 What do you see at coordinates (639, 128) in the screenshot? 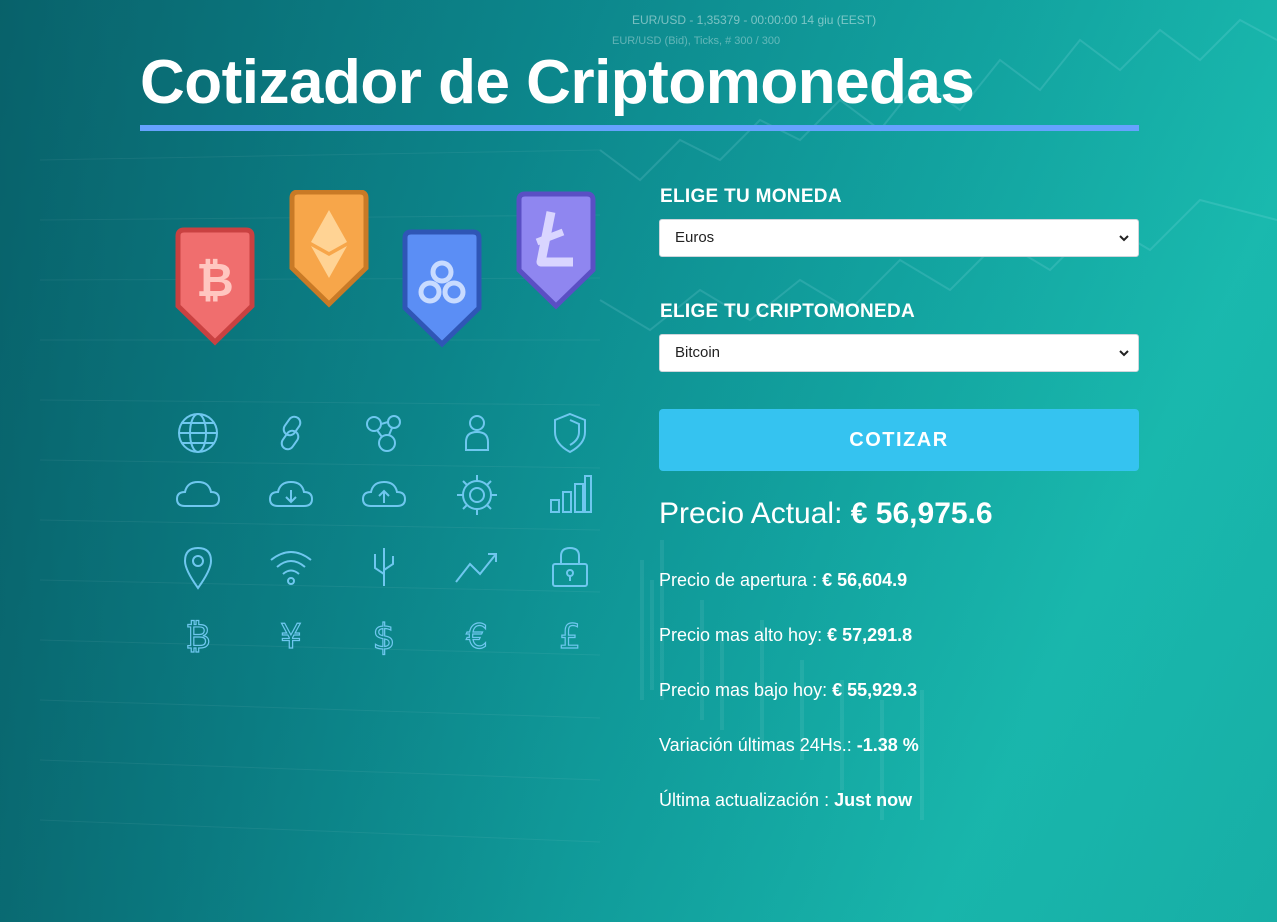
I see `title-underline` at bounding box center [639, 128].